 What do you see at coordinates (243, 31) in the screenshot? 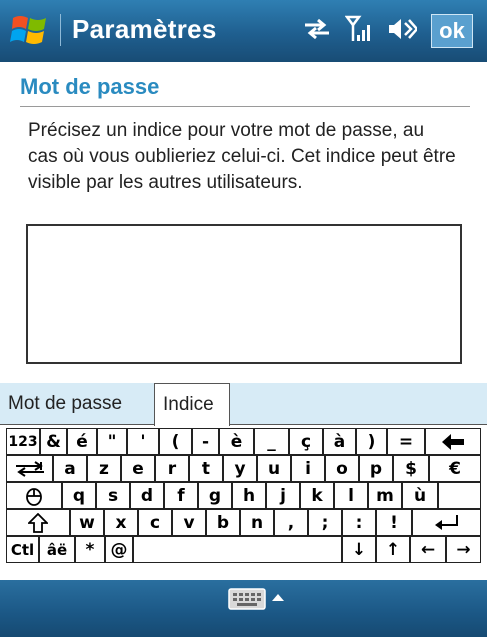
I see `title-bar: Paramètres ok` at bounding box center [243, 31].